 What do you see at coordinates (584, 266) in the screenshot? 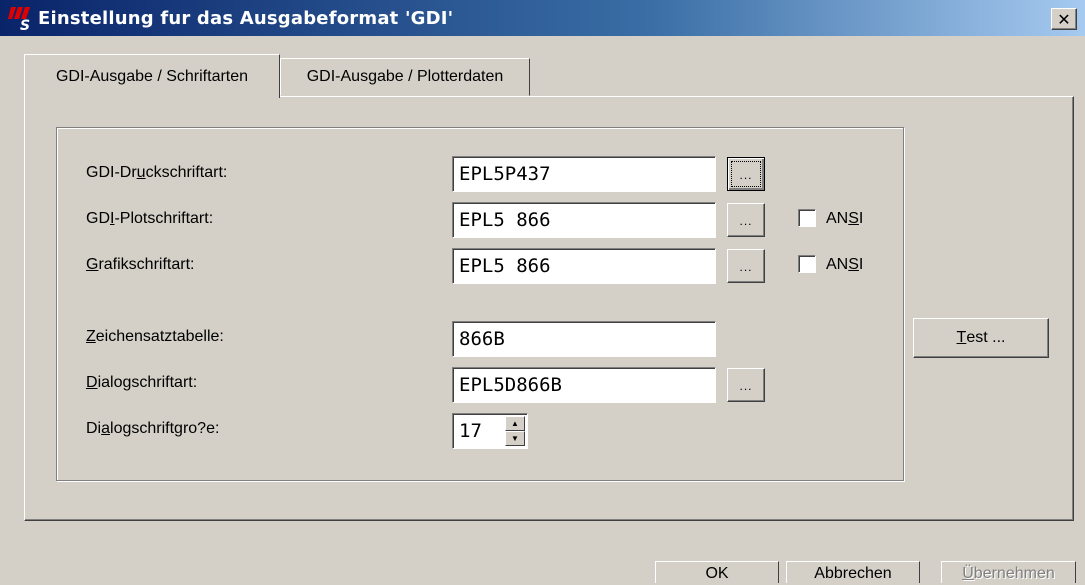
I see `grafikschriftart-field: EPL5 866` at bounding box center [584, 266].